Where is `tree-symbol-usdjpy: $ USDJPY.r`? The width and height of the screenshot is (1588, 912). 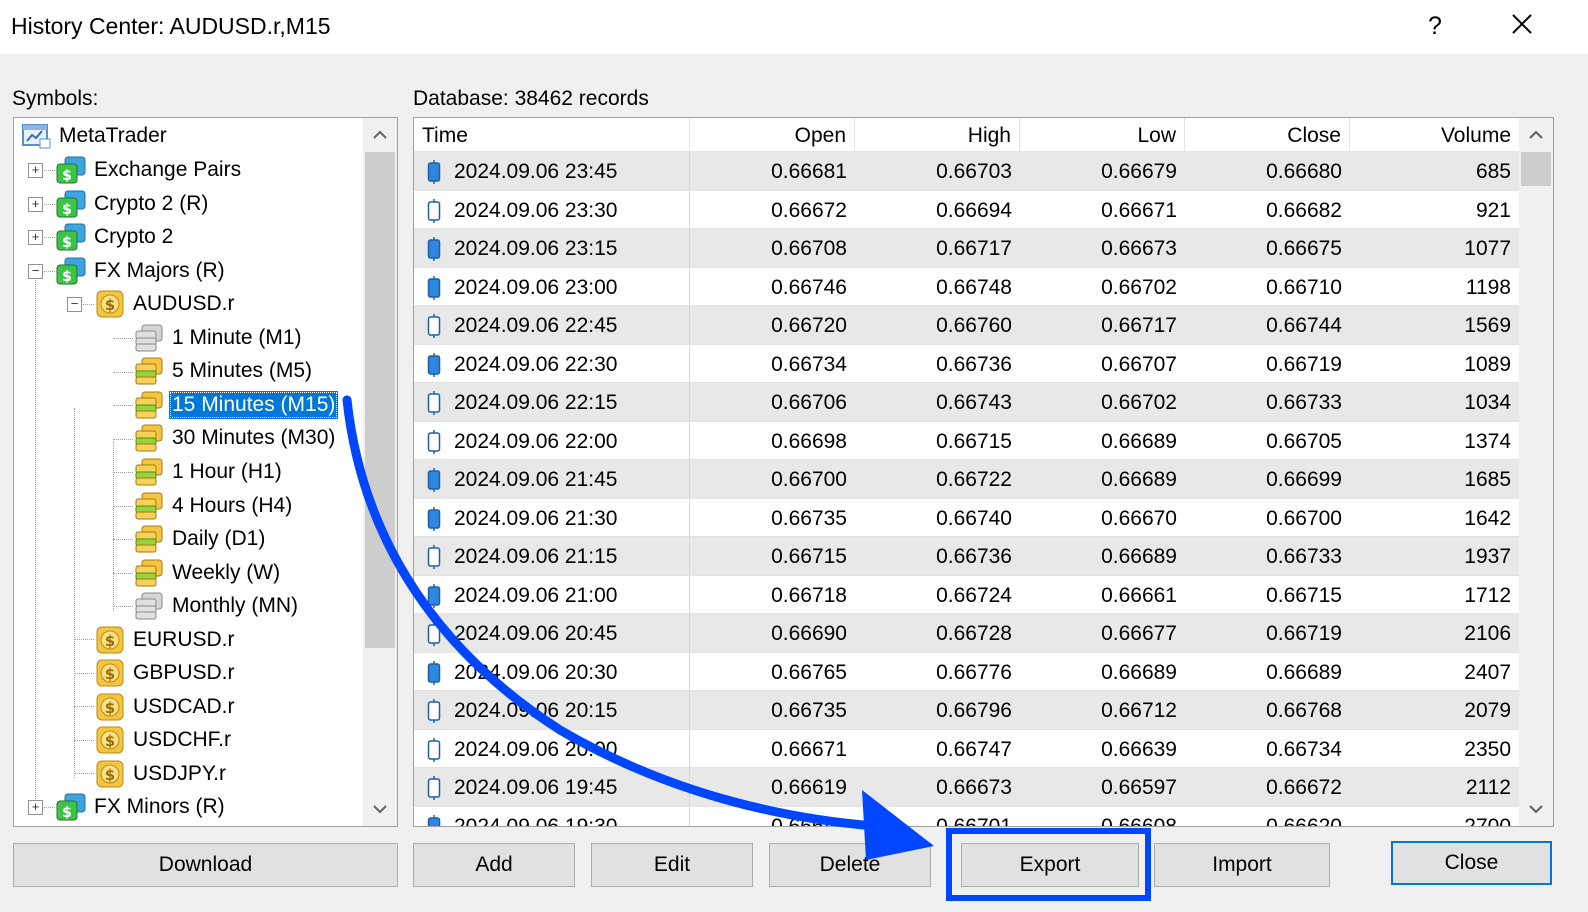
tree-symbol-usdjpy: $ USDJPY.r is located at coordinates (161, 774).